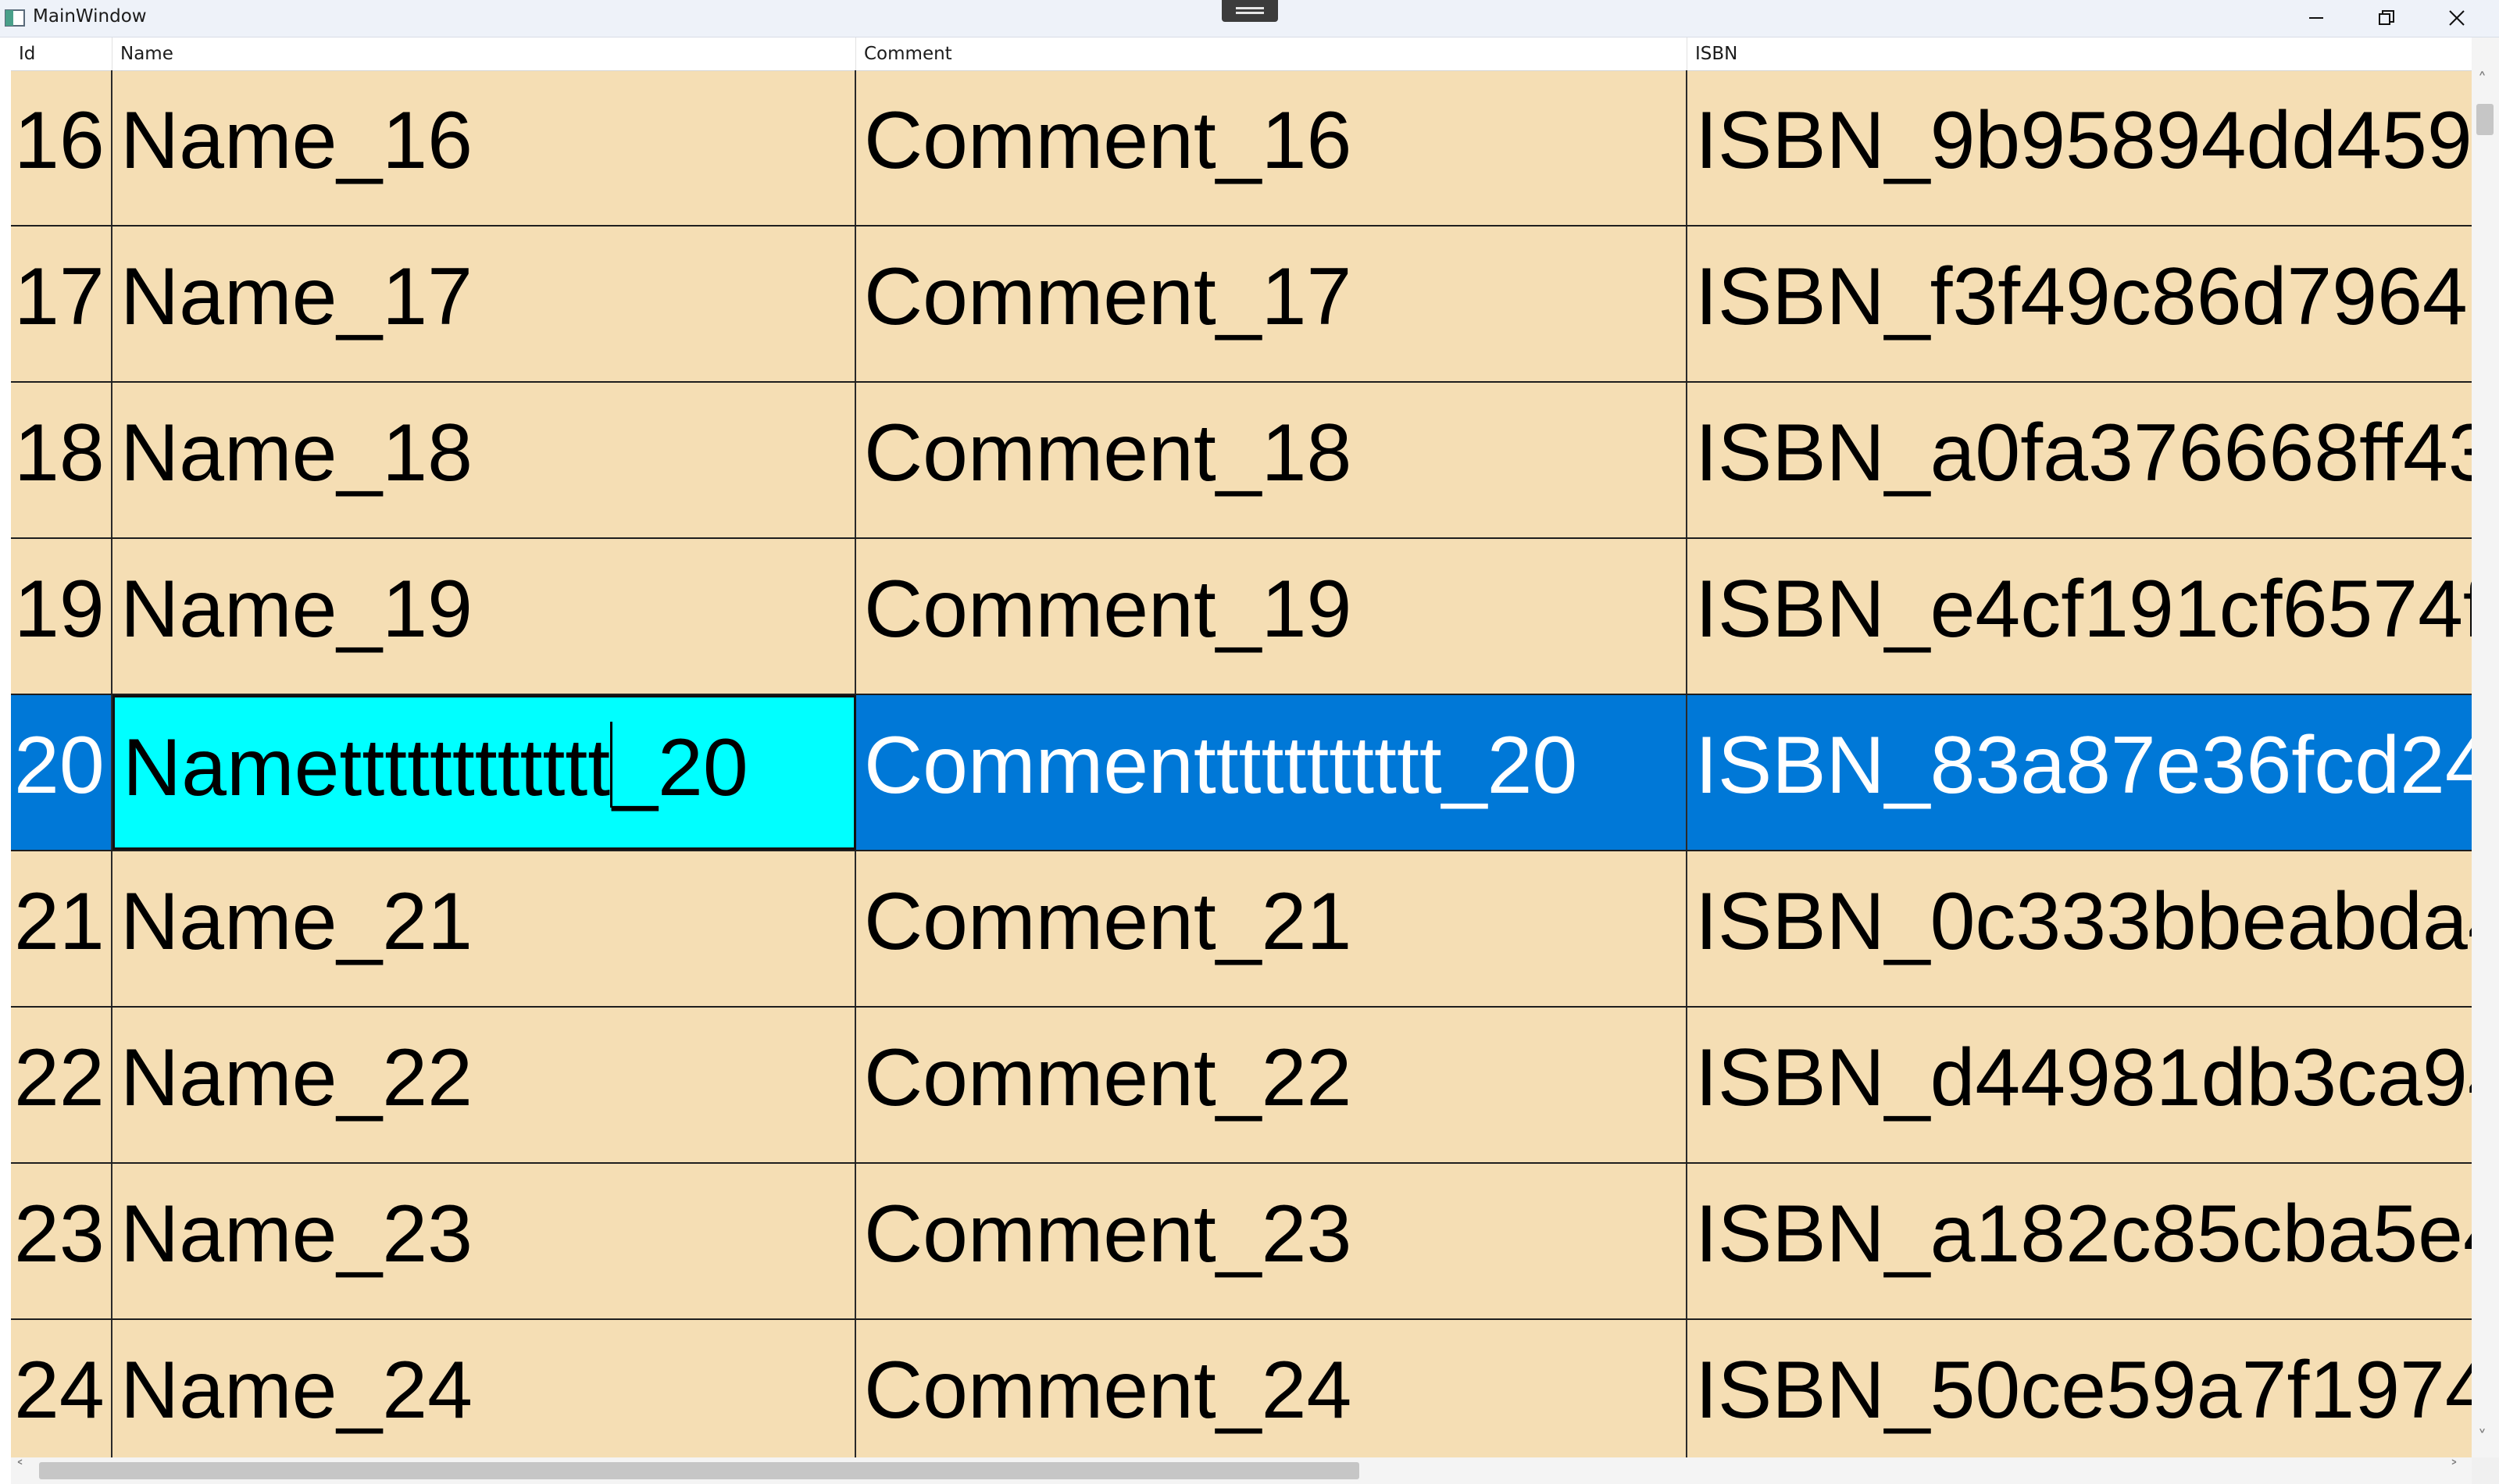 The image size is (2499, 1484). I want to click on cell-isbn: ISBN_a182c85cba5e4, so click(2079, 1241).